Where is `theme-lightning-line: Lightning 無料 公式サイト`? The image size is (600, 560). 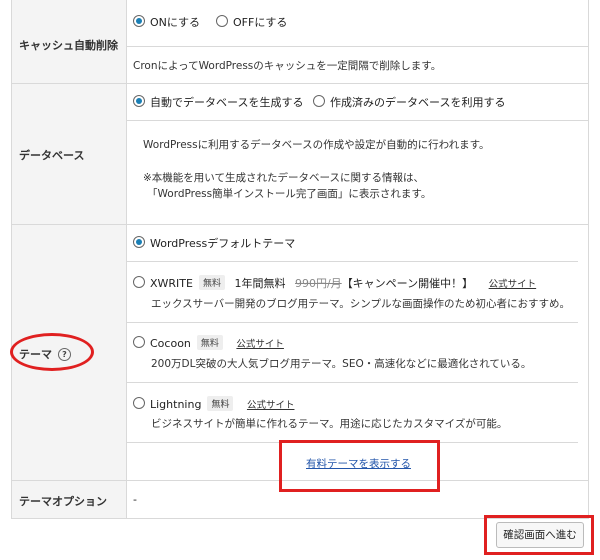
theme-lightning-line: Lightning 無料 公式サイト is located at coordinates (222, 403).